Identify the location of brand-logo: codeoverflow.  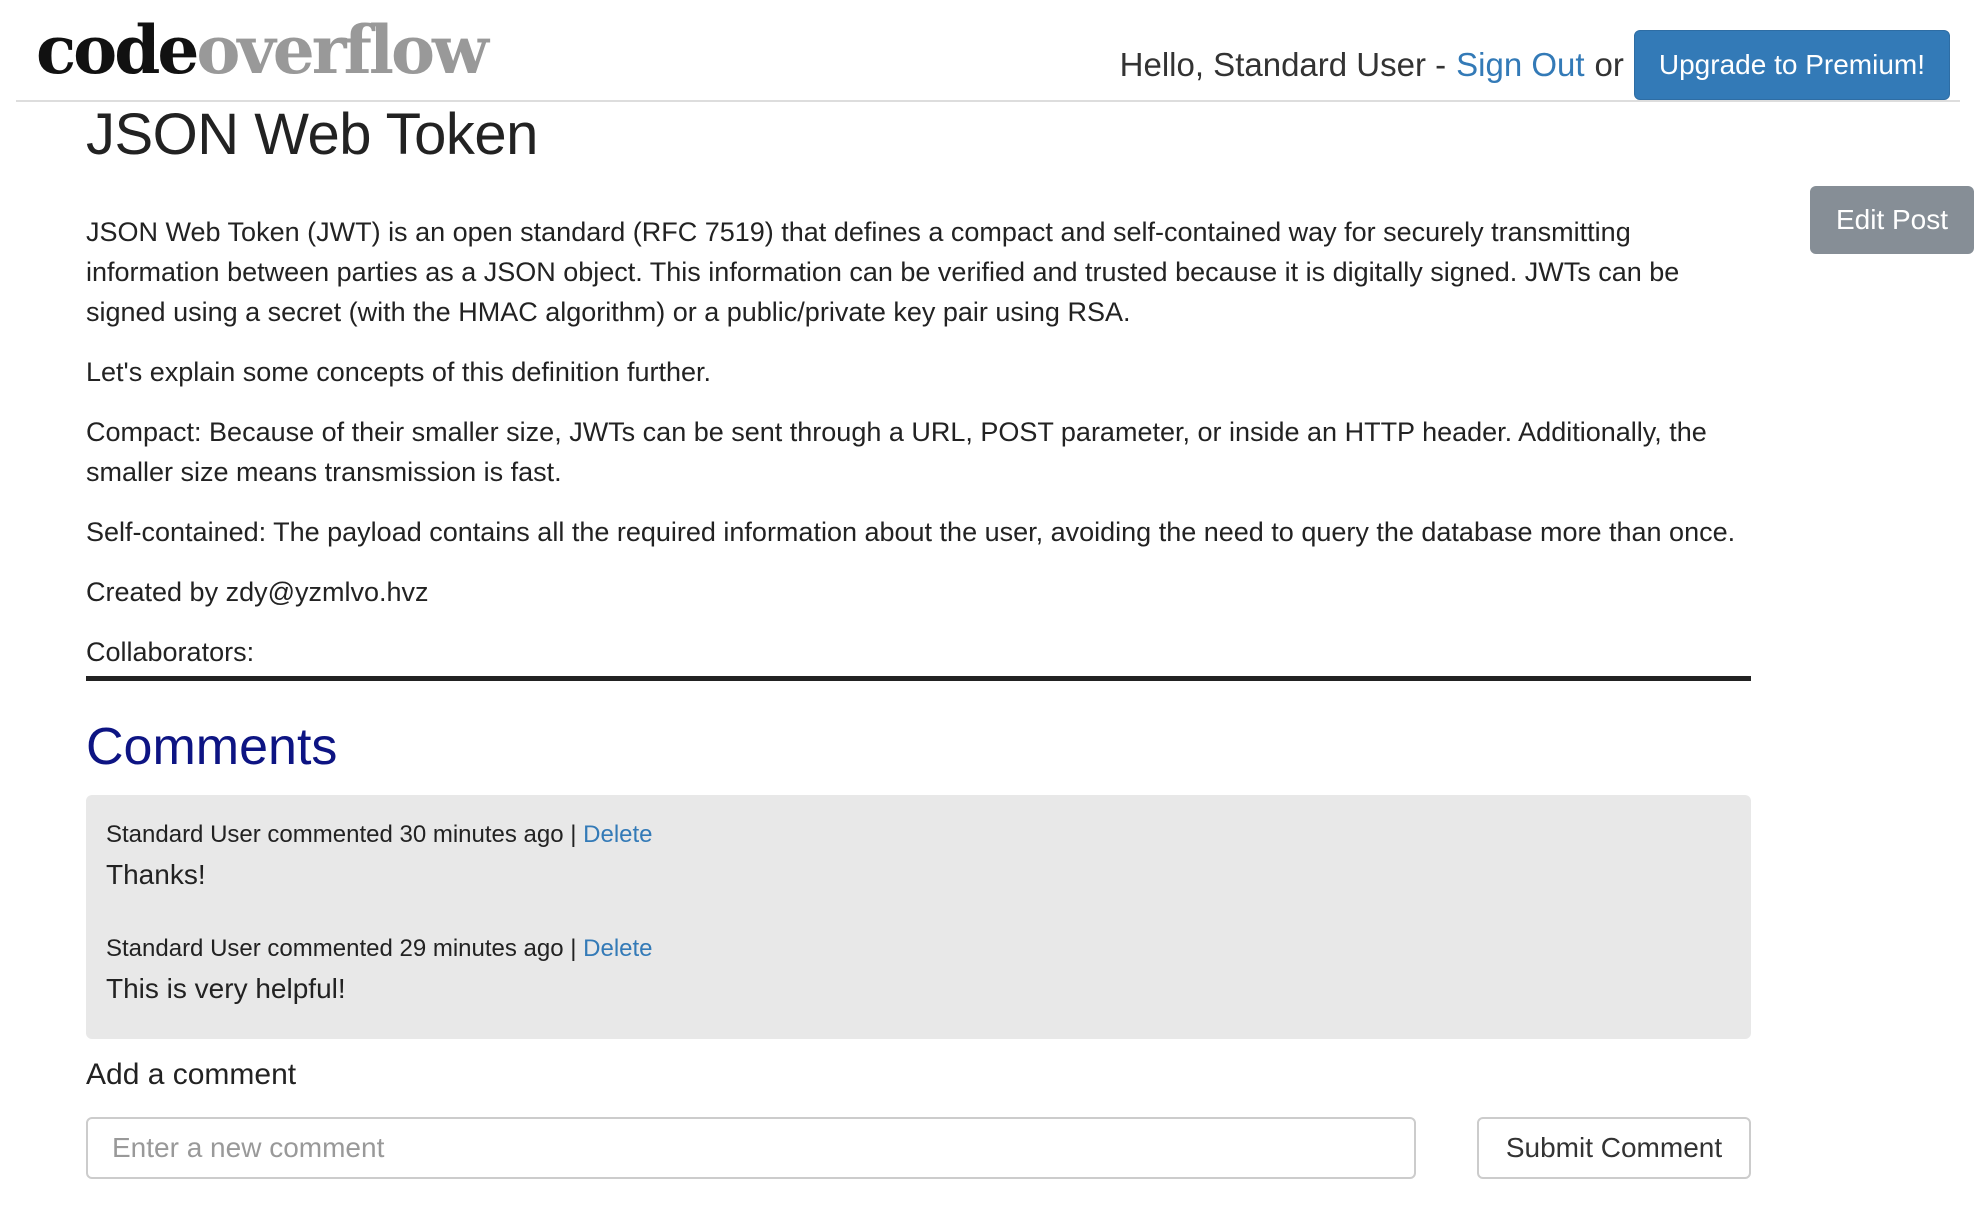
(262, 50).